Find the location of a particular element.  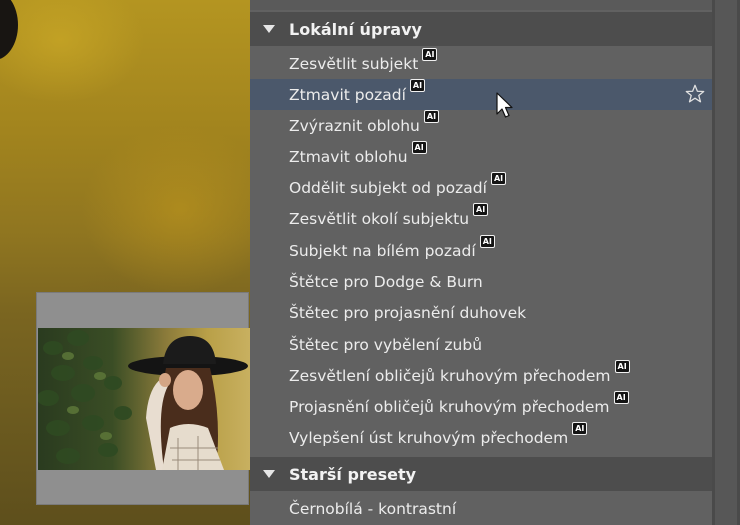

preview-image is located at coordinates (144, 399).